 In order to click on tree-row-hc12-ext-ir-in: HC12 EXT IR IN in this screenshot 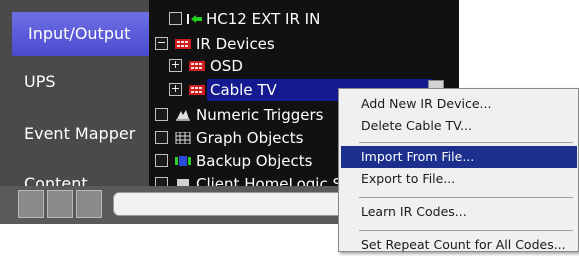, I will do `click(304, 19)`.